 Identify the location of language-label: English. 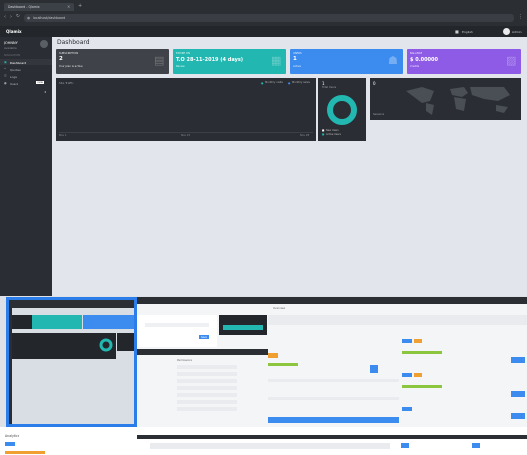
(467, 32).